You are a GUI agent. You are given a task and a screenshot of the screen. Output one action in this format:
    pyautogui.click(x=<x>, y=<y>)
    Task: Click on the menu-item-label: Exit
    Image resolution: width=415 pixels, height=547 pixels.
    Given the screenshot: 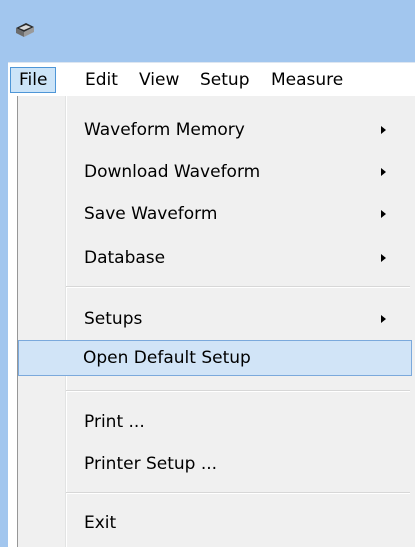 What is the action you would take?
    pyautogui.click(x=100, y=523)
    